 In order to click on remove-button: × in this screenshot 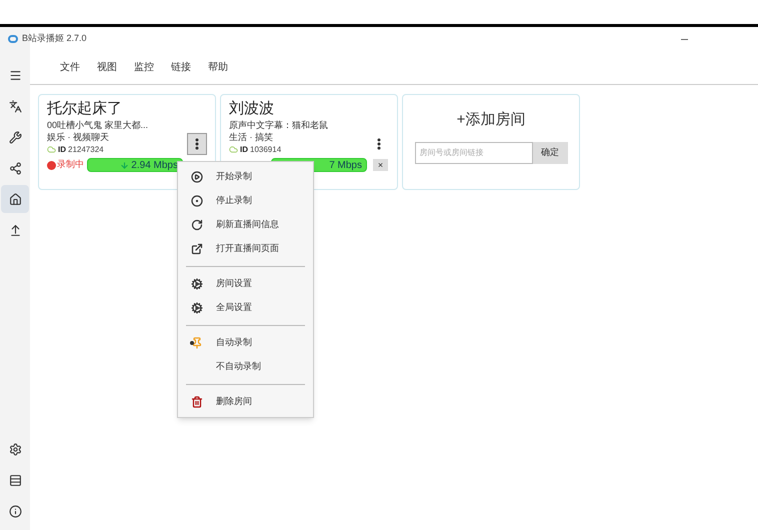, I will do `click(380, 165)`.